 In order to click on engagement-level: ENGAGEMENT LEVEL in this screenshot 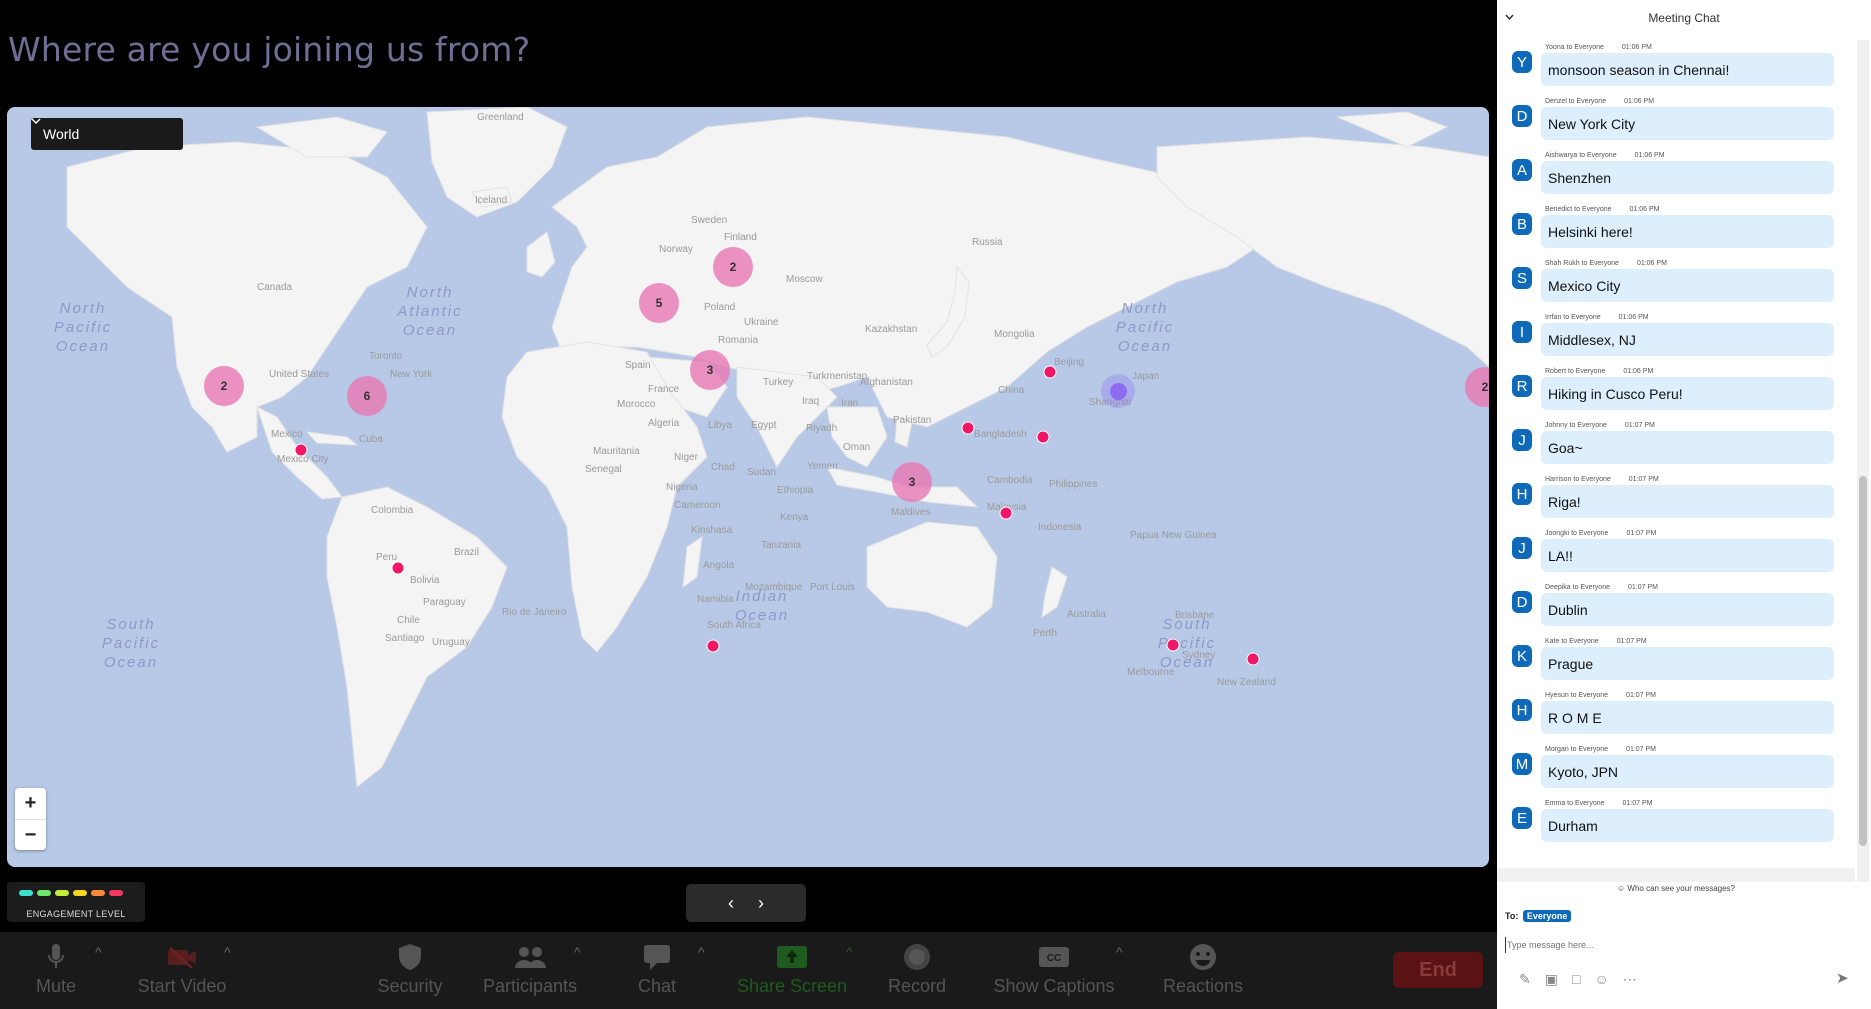, I will do `click(76, 902)`.